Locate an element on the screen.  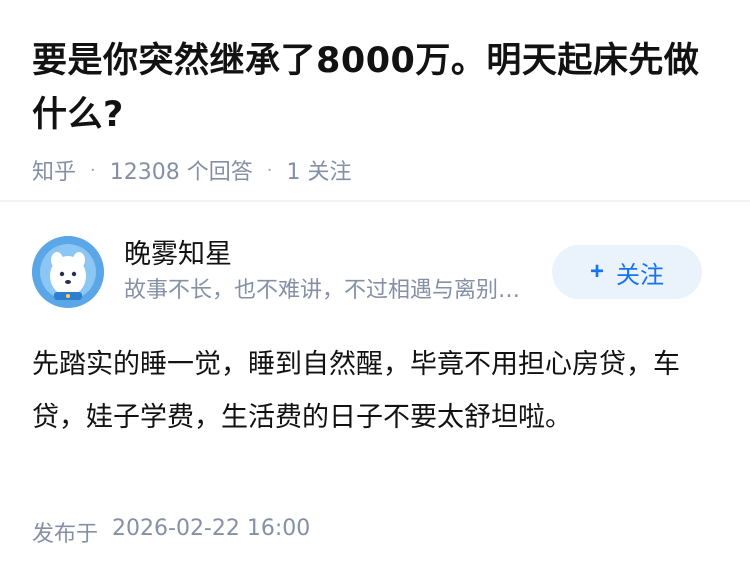
follow-count: 1 关注 is located at coordinates (318, 170).